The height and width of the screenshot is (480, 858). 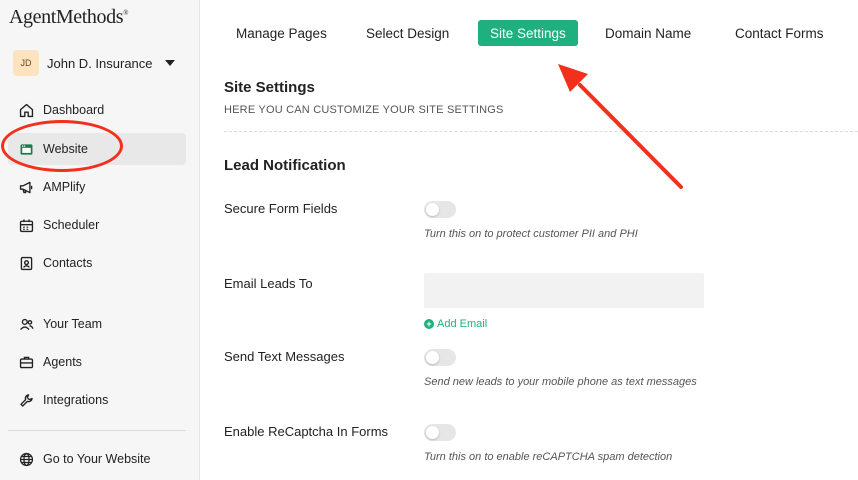 I want to click on sidebar-item-scheduler: Scheduler, so click(x=97, y=225).